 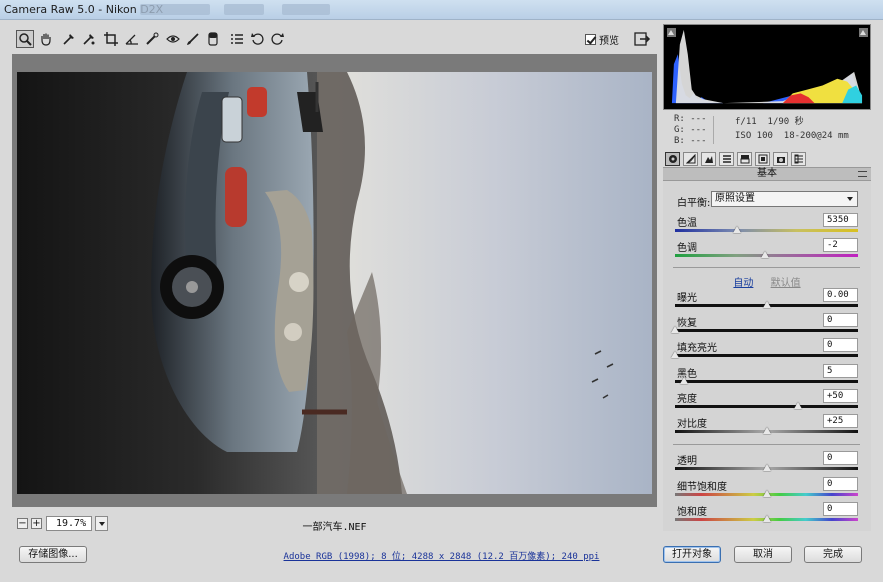 I want to click on saturation-label: 饱和度, so click(x=692, y=512).